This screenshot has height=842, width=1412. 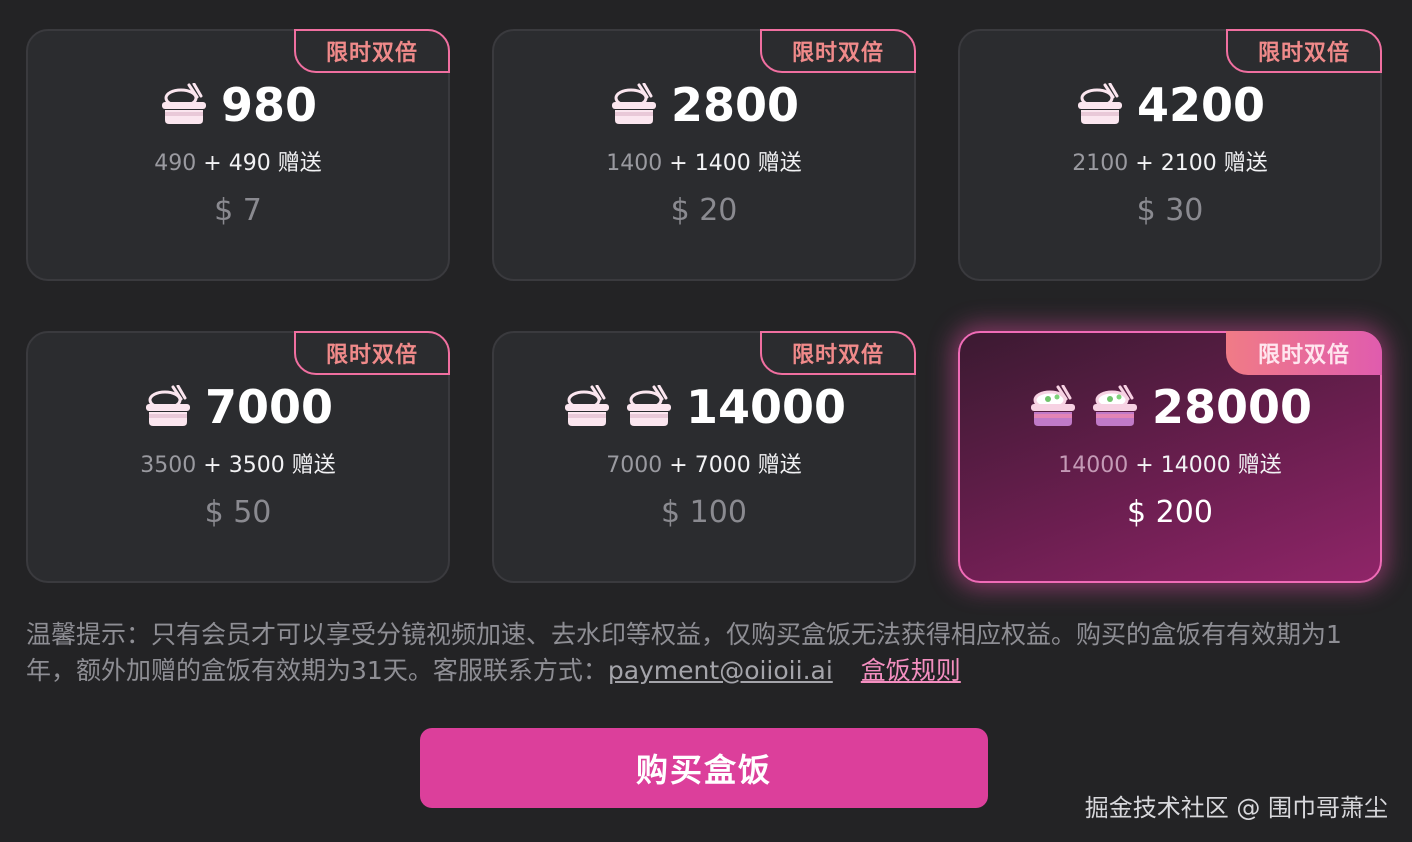 I want to click on bonus-line: 1400 + 1400 赠送, so click(x=704, y=161).